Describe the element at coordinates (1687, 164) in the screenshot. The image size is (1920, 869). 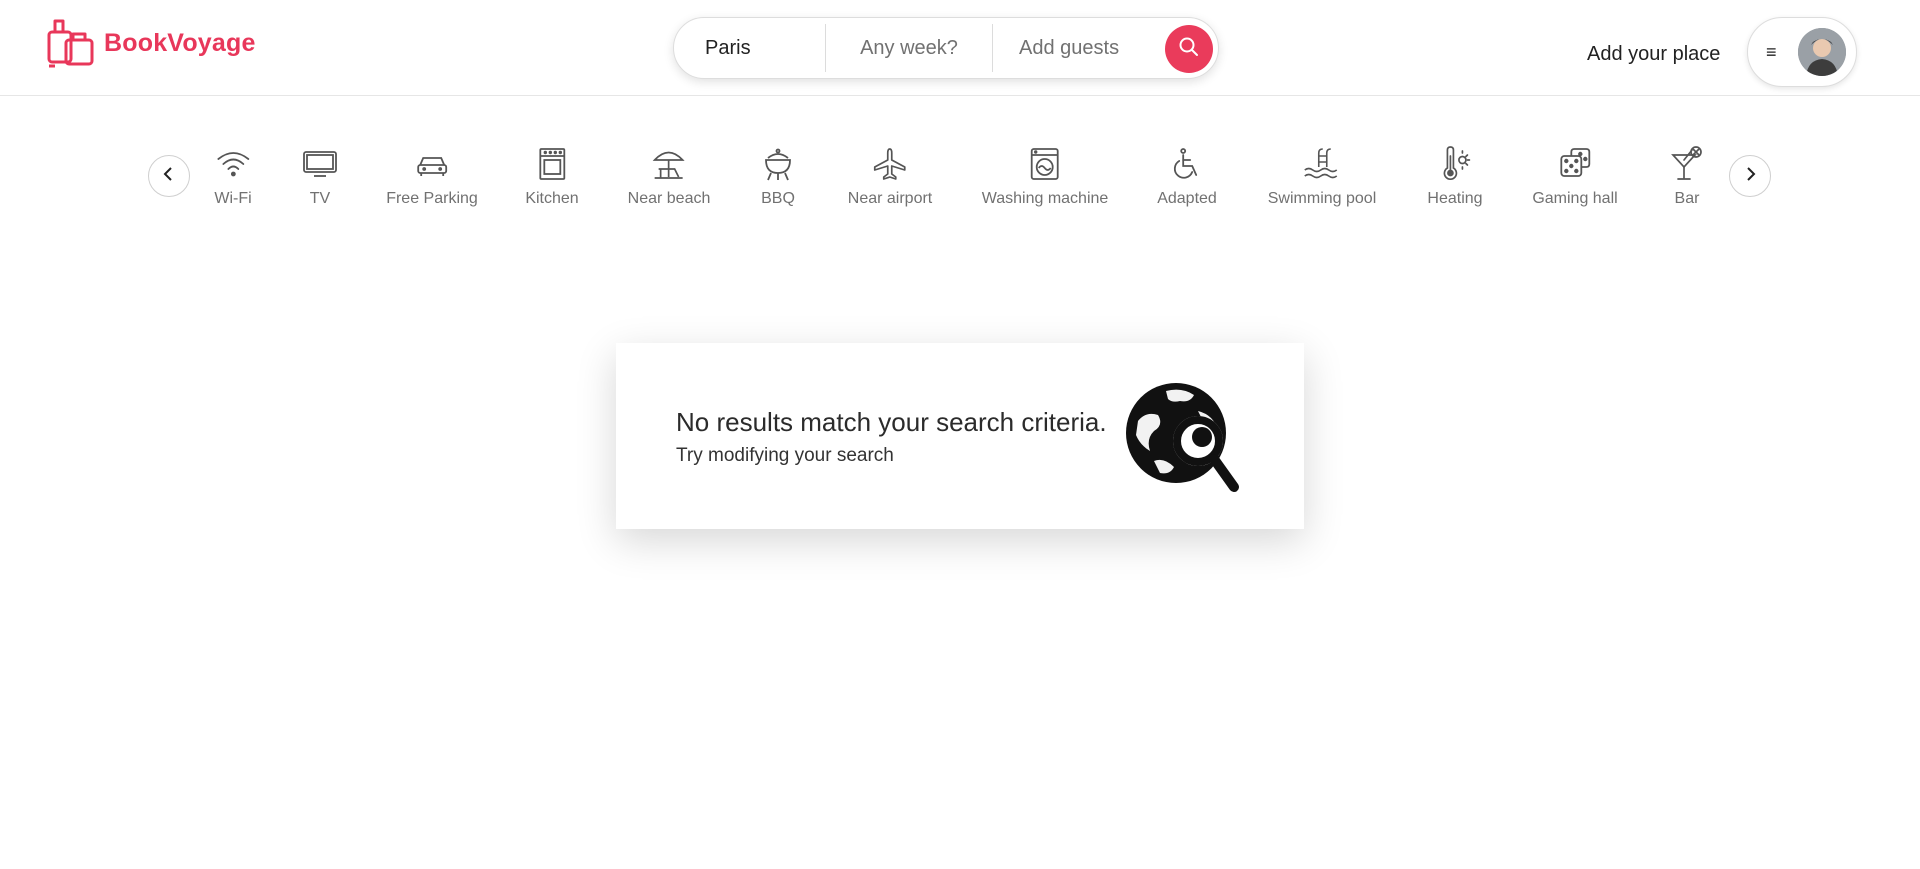
I see `cocktail-icon` at that location.